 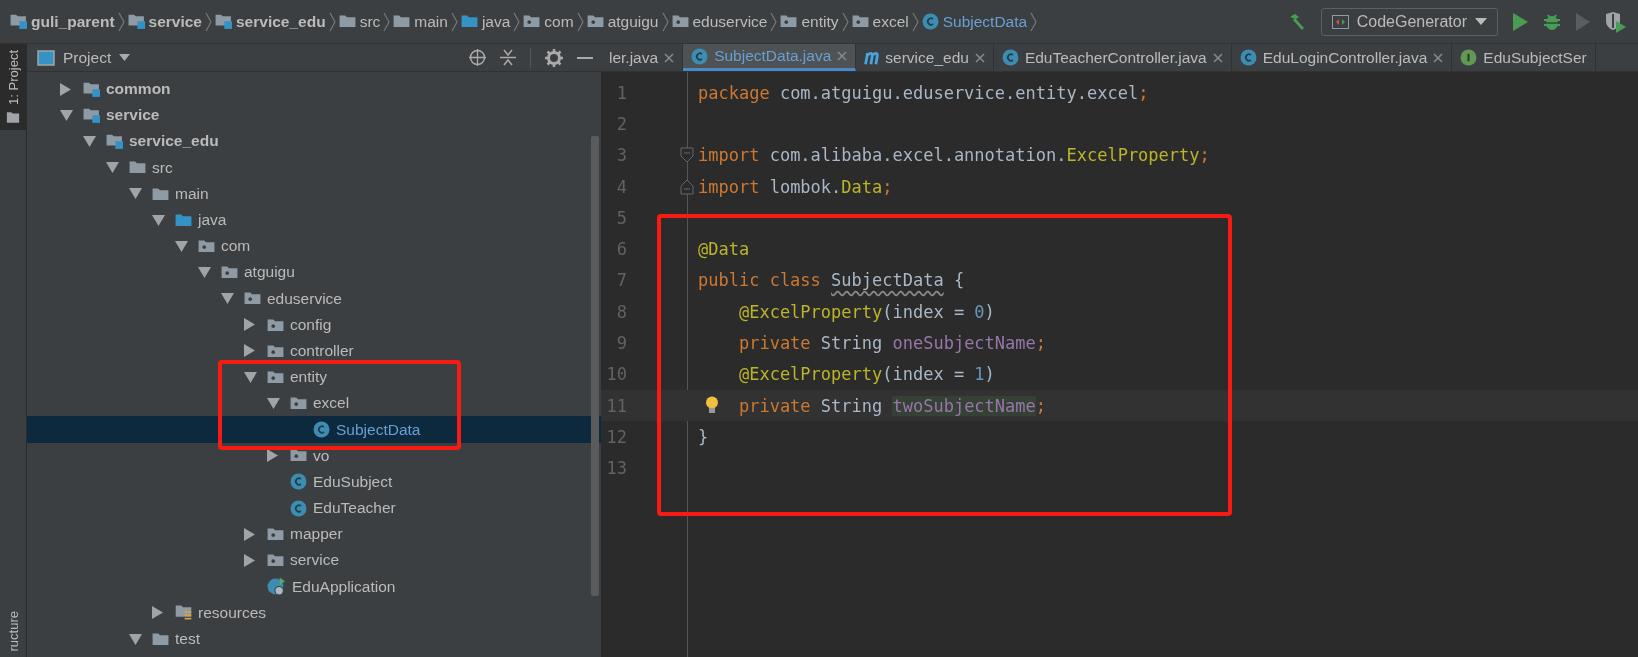 I want to click on coverage-icon, so click(x=1615, y=21).